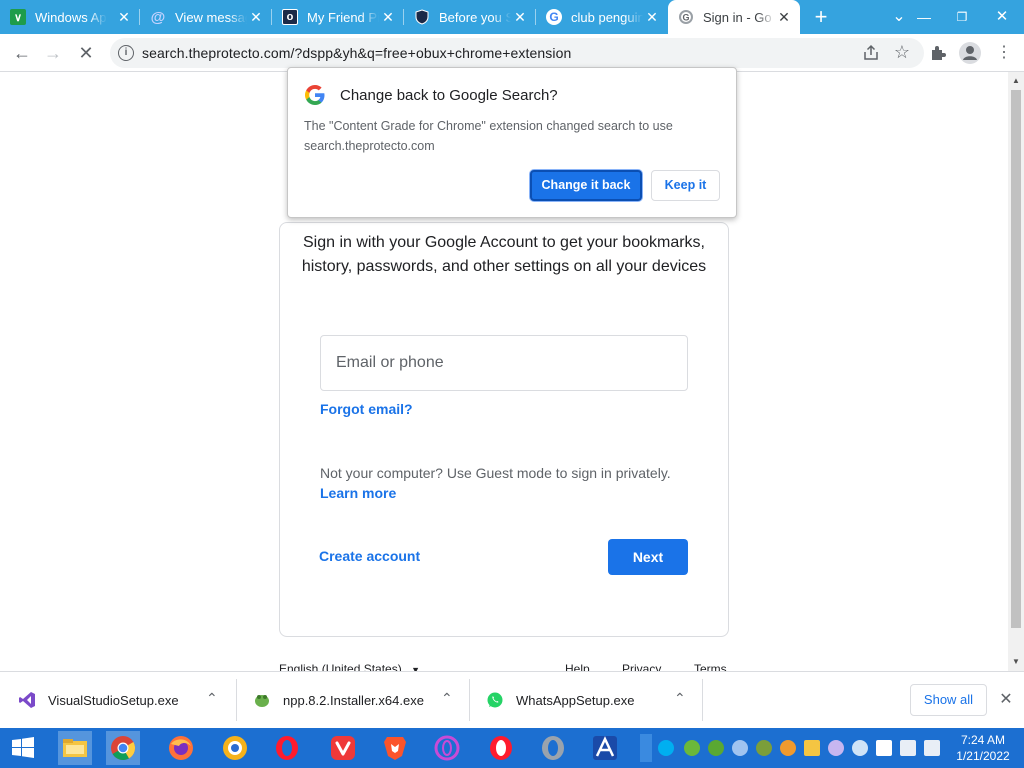 This screenshot has width=1024, height=768. I want to click on whatsapp-icon, so click(495, 700).